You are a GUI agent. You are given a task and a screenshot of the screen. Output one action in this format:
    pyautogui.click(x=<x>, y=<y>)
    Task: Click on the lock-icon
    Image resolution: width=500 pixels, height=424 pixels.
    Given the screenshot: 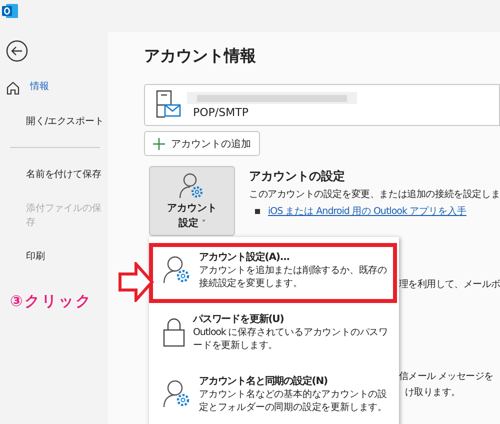 What is the action you would take?
    pyautogui.click(x=174, y=332)
    